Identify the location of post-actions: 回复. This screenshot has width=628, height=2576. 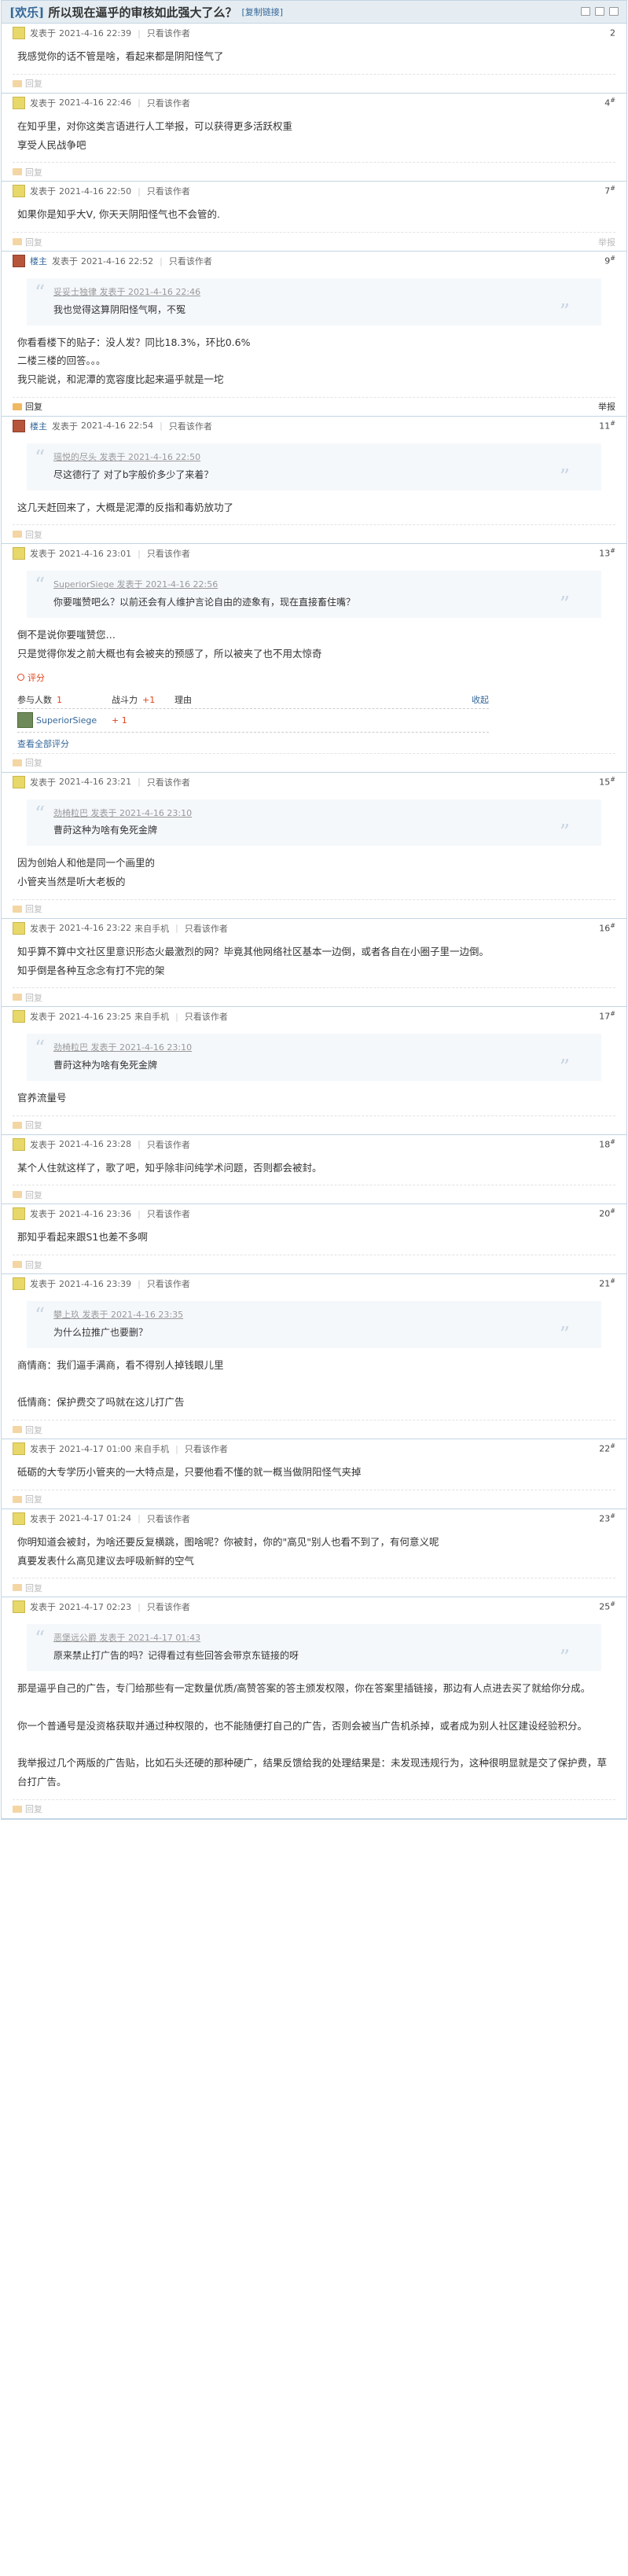
(314, 1264).